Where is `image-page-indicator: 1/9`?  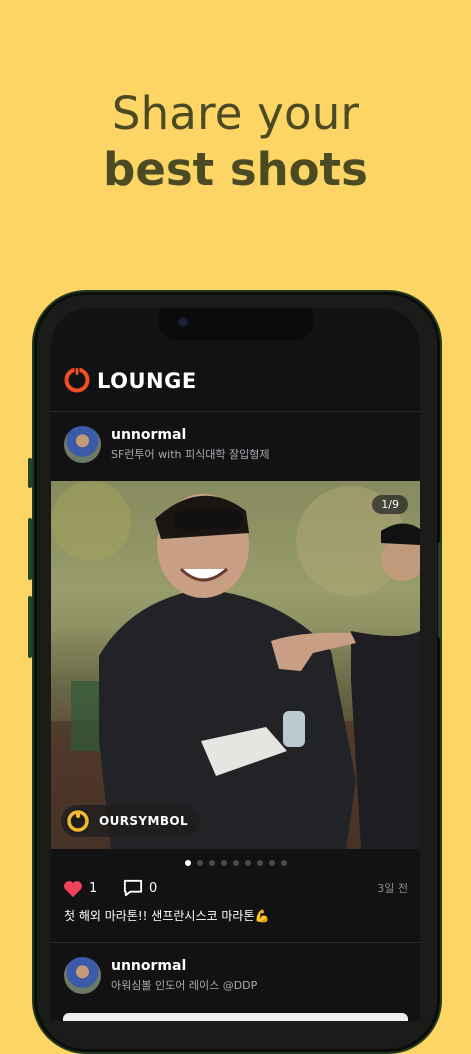 image-page-indicator: 1/9 is located at coordinates (390, 504).